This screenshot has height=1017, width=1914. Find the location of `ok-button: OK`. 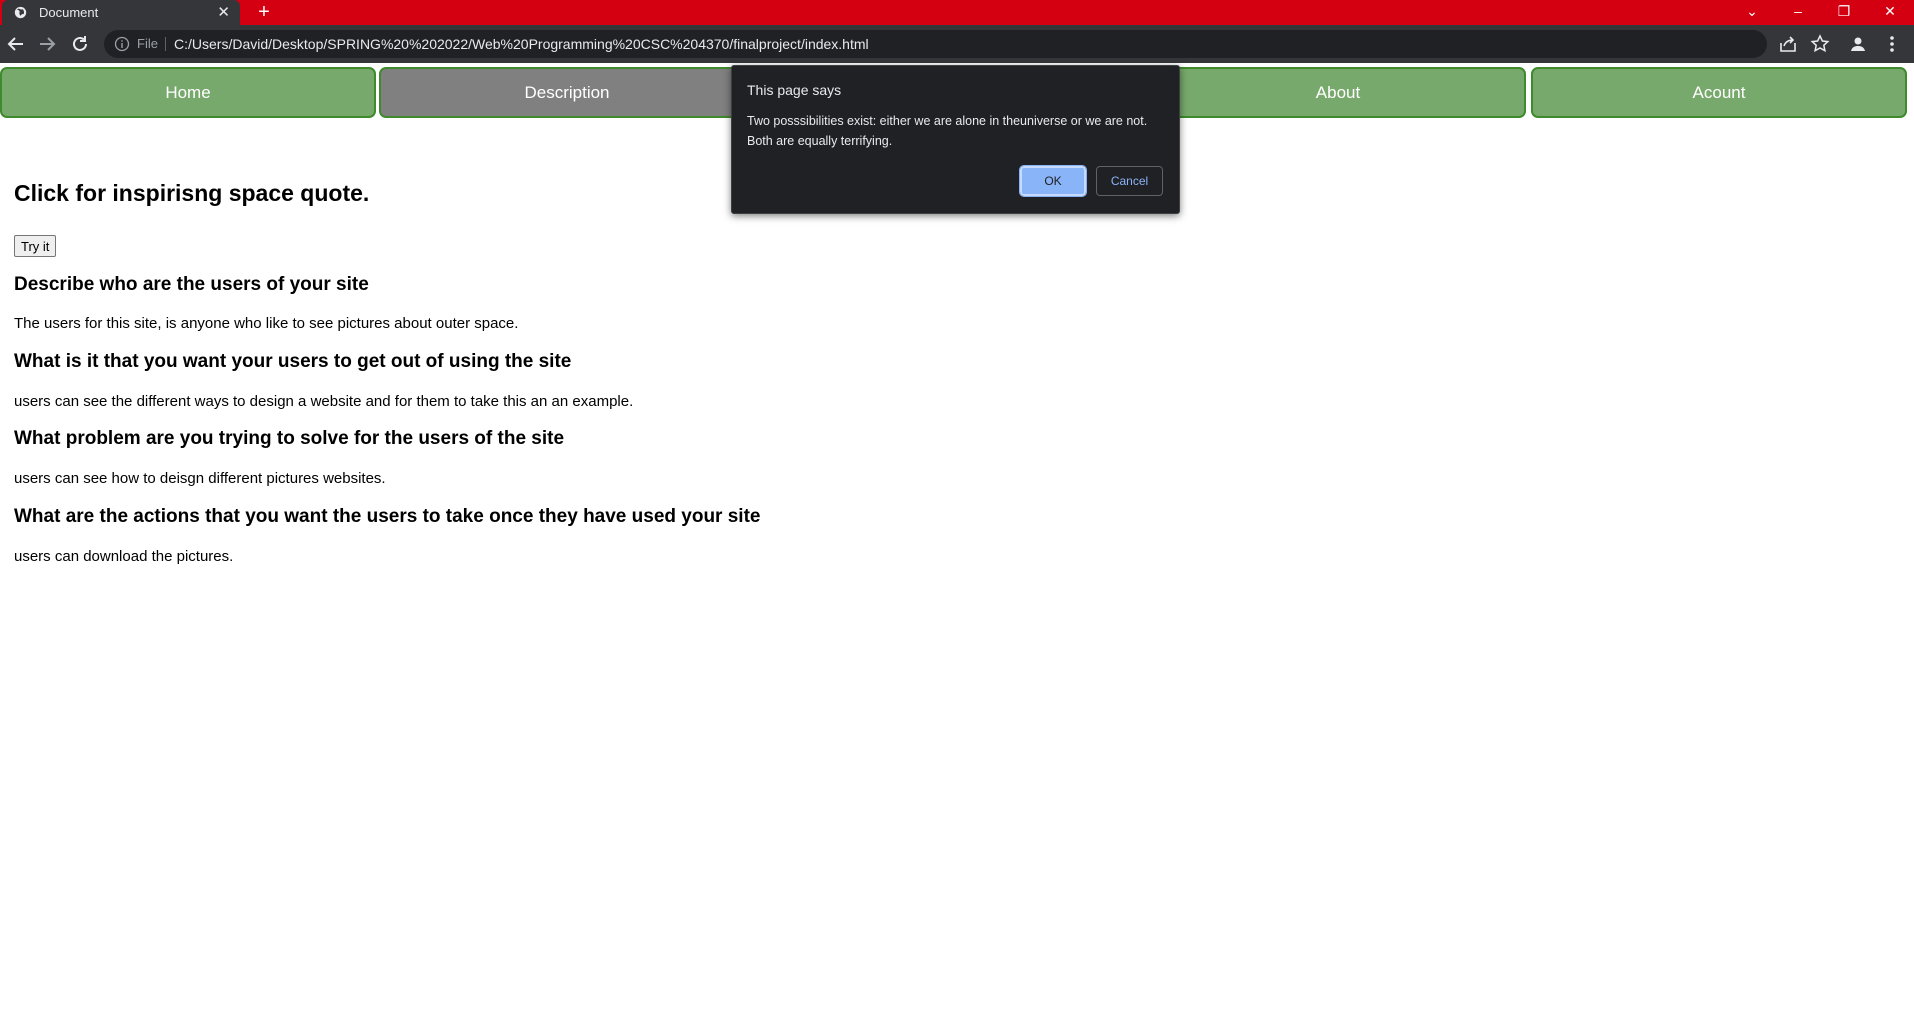

ok-button: OK is located at coordinates (1053, 181).